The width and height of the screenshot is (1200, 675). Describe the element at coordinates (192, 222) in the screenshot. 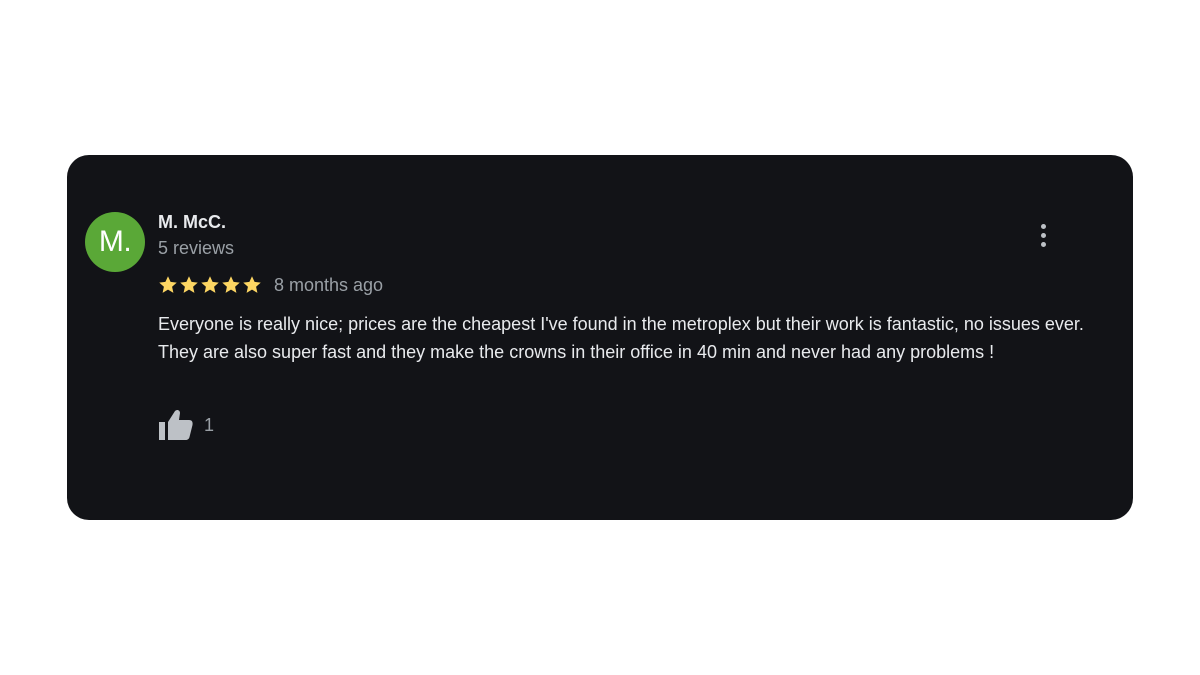

I see `author-name: M. McC.` at that location.